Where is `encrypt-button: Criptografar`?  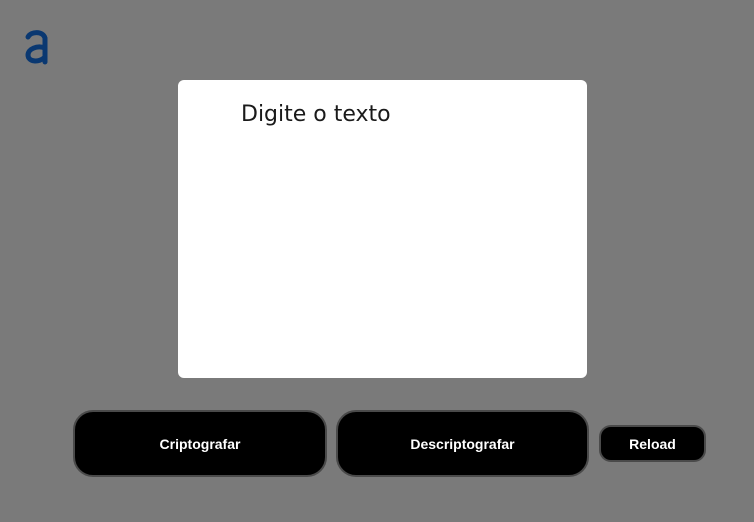 encrypt-button: Criptografar is located at coordinates (200, 443).